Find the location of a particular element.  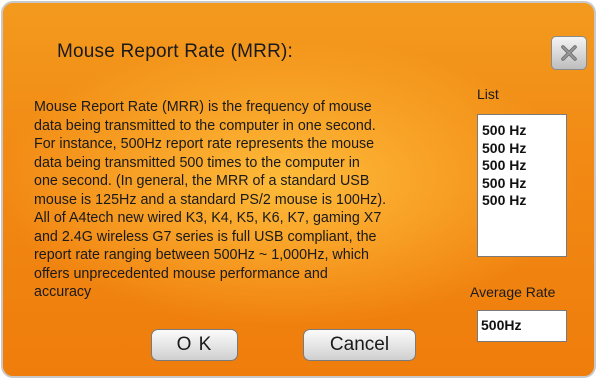

close-button is located at coordinates (569, 53).